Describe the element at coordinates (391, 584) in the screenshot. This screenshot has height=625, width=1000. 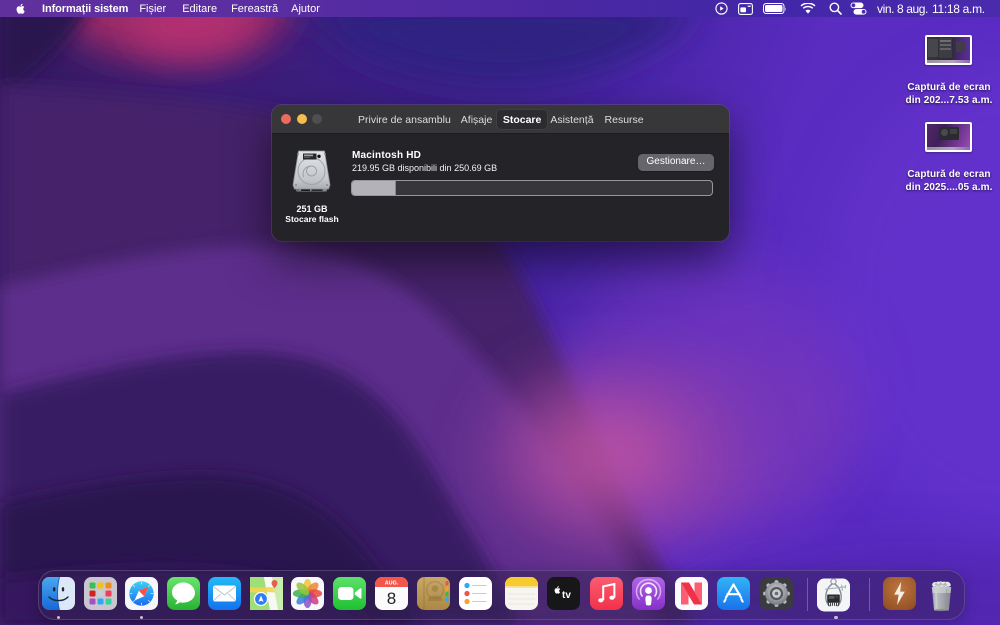
I see `svg-text: AUG.` at that location.